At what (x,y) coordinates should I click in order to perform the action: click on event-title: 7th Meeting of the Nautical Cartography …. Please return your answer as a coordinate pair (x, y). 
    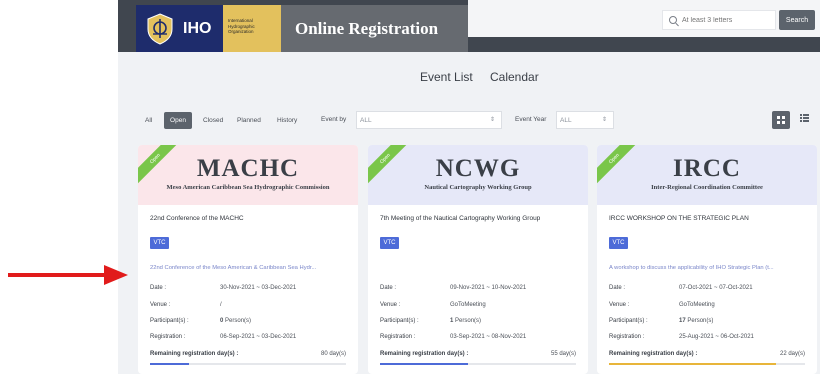
    Looking at the image, I should click on (460, 218).